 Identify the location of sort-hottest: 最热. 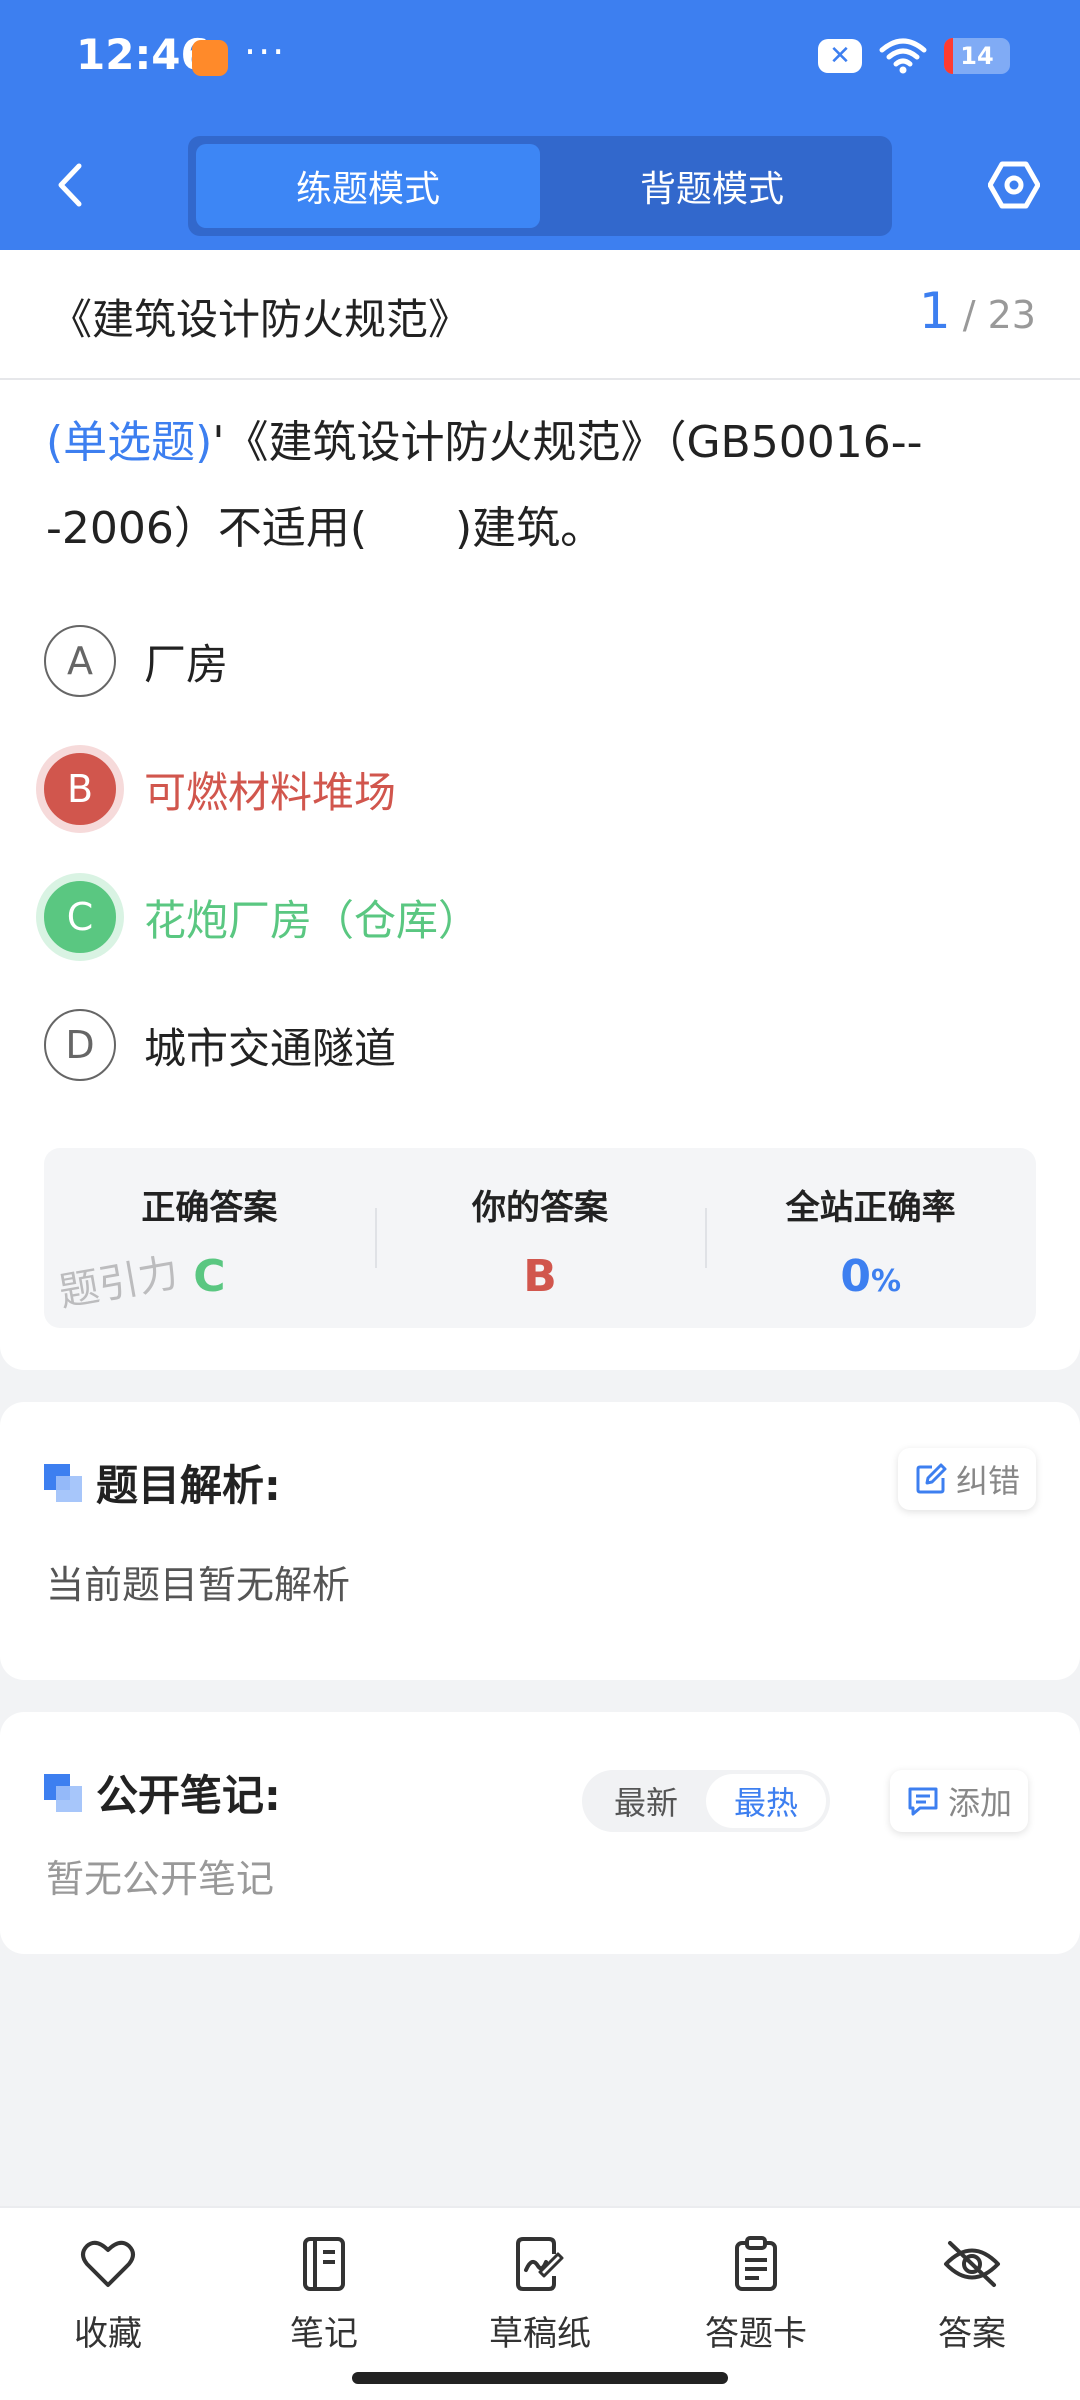
(766, 1801).